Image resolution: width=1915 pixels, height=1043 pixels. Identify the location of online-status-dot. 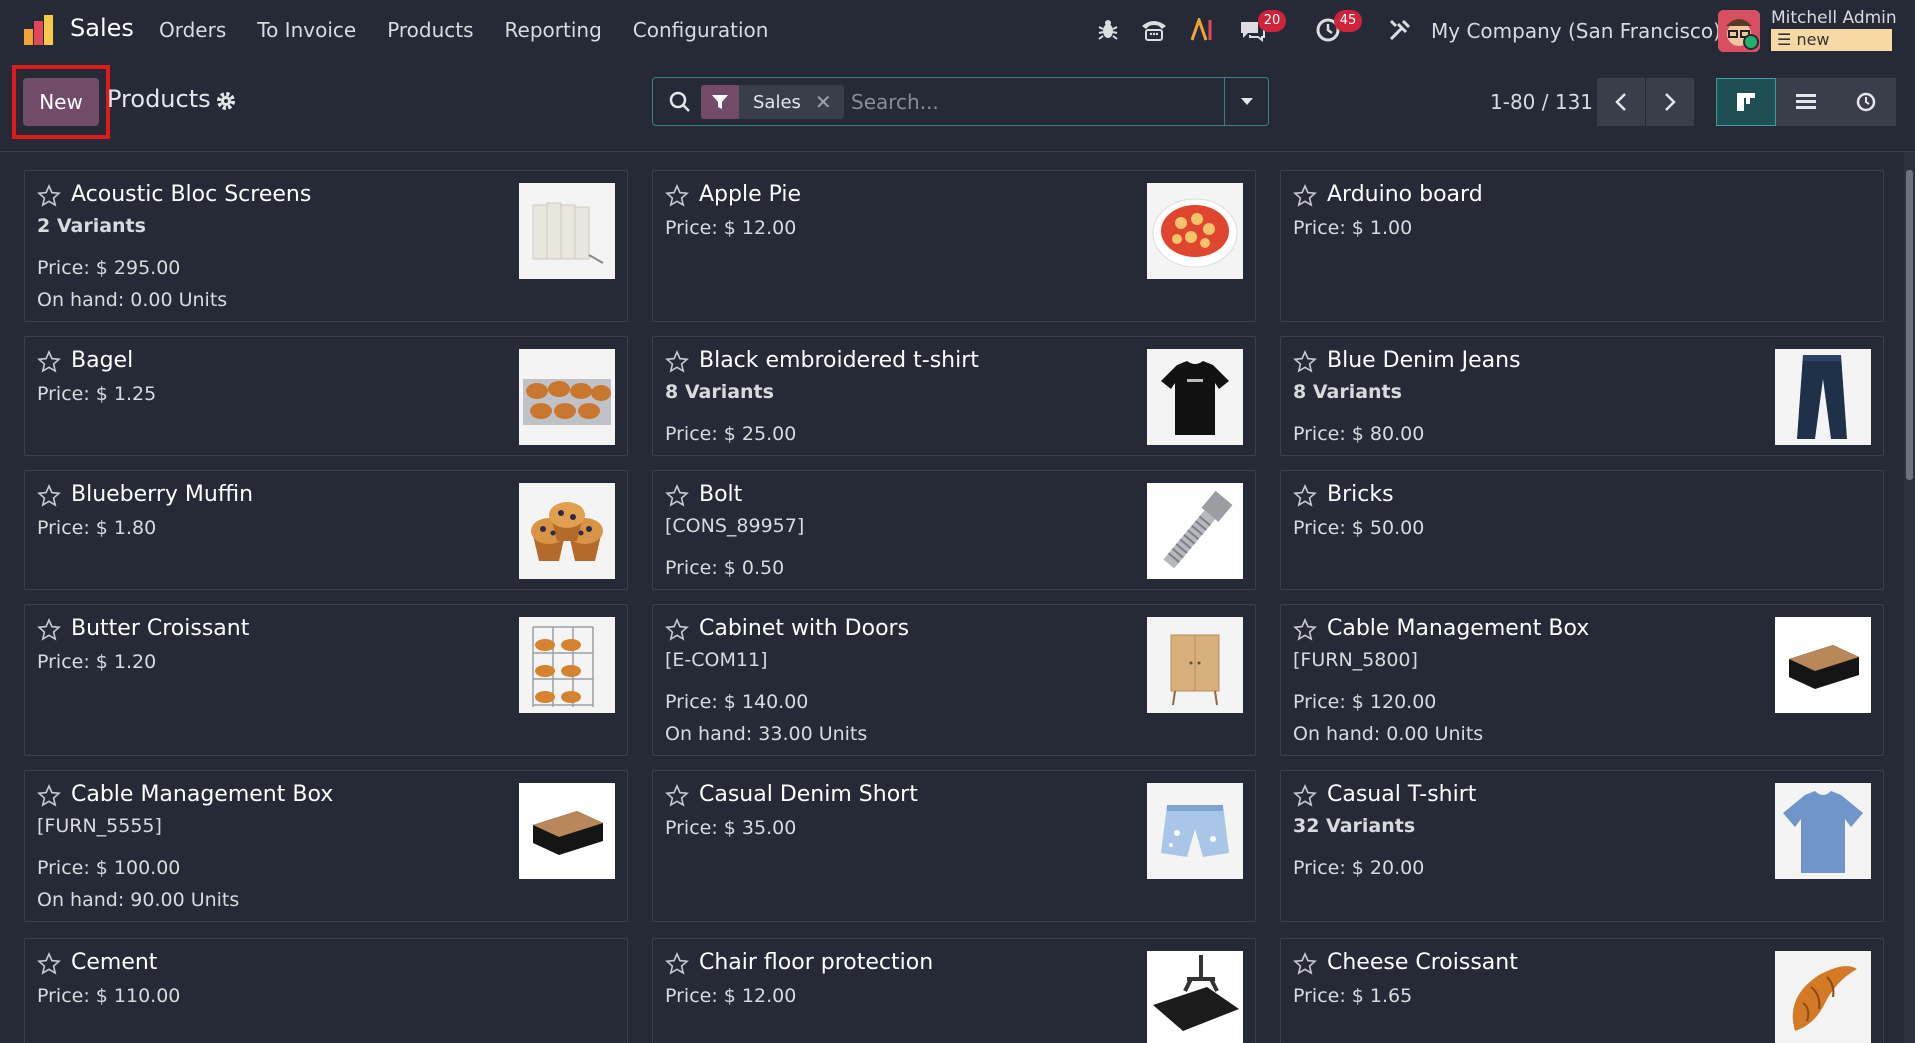
(1751, 42).